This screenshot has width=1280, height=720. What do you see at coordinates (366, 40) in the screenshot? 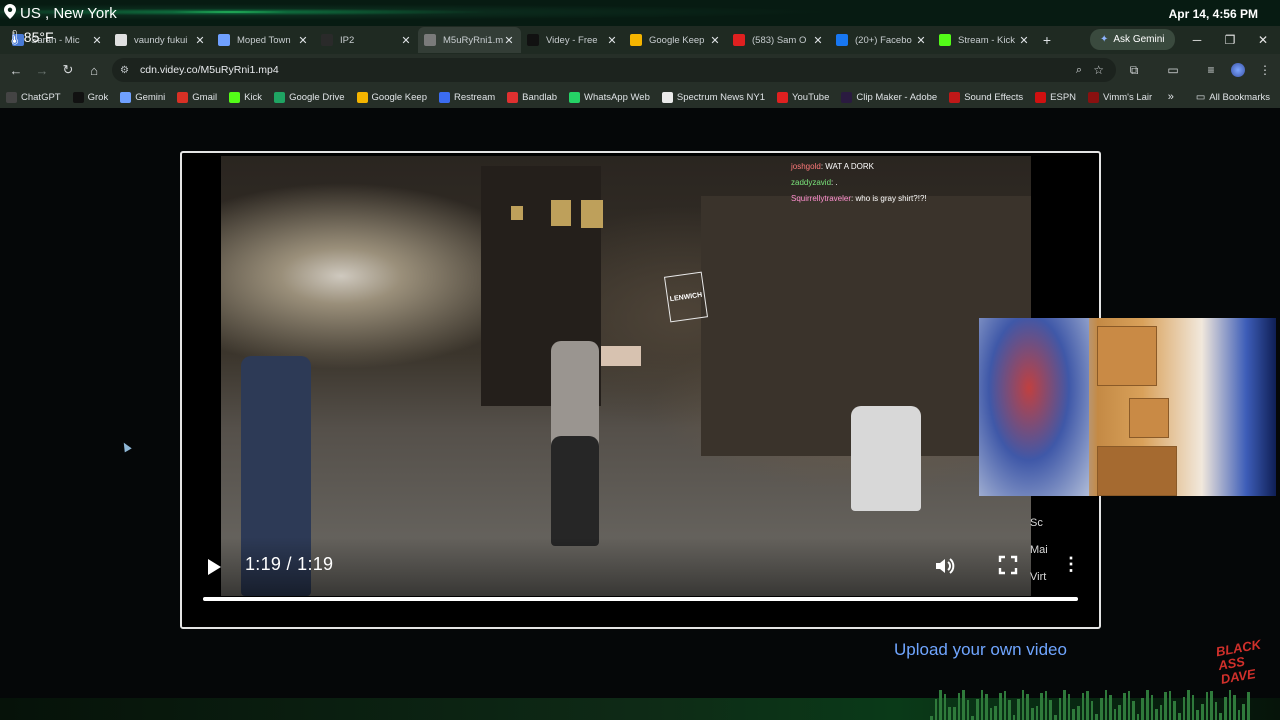
I see `tab-3: IP2 ✕` at bounding box center [366, 40].